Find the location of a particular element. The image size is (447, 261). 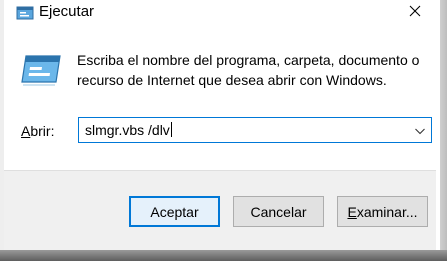

cancel-button: Cancelar is located at coordinates (278, 211).